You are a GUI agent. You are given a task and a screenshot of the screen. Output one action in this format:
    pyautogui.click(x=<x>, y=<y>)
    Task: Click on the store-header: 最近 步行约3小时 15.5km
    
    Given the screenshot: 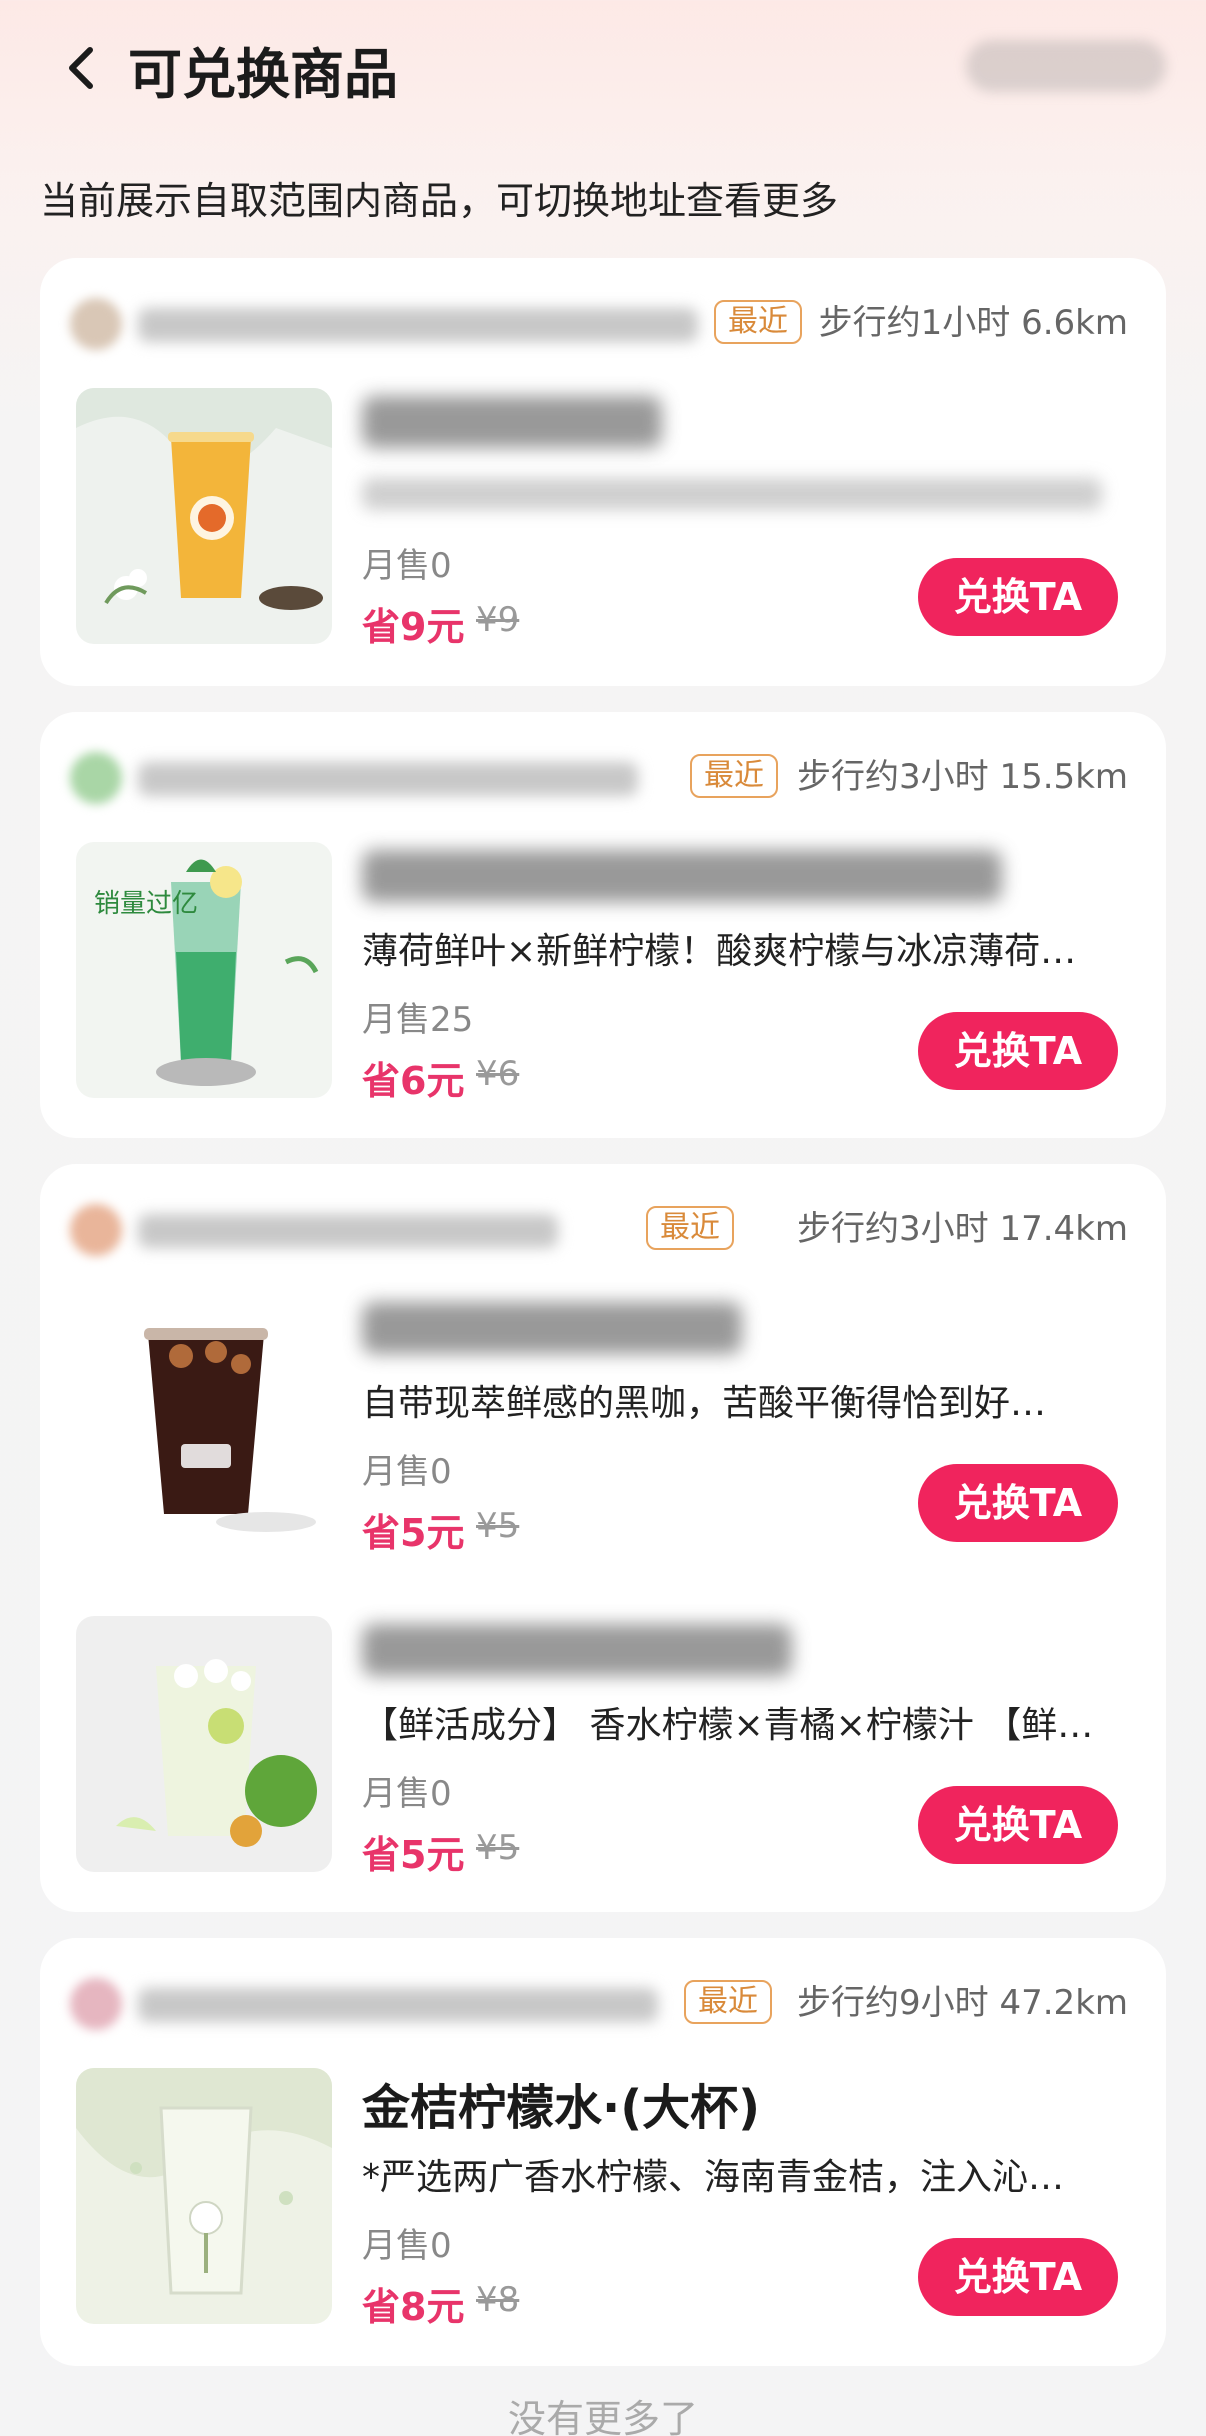 What is the action you would take?
    pyautogui.click(x=599, y=778)
    